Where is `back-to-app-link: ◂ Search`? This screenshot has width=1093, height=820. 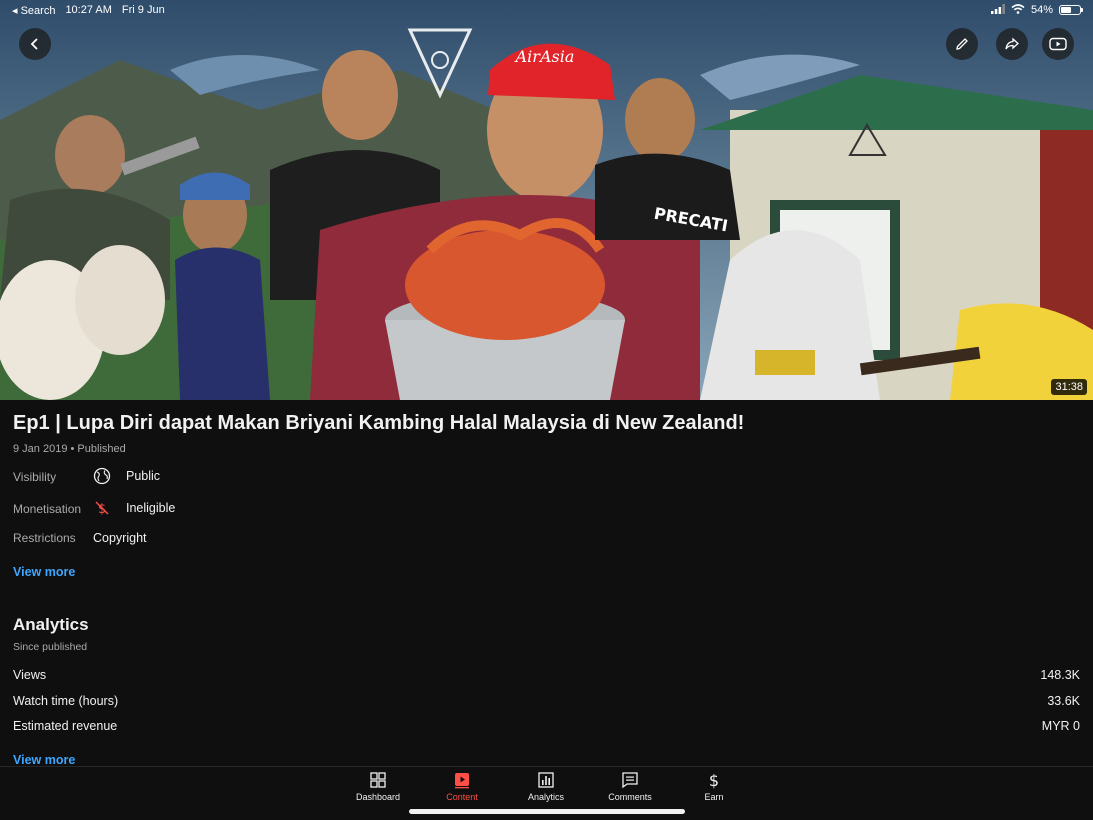
back-to-app-link: ◂ Search is located at coordinates (33, 10).